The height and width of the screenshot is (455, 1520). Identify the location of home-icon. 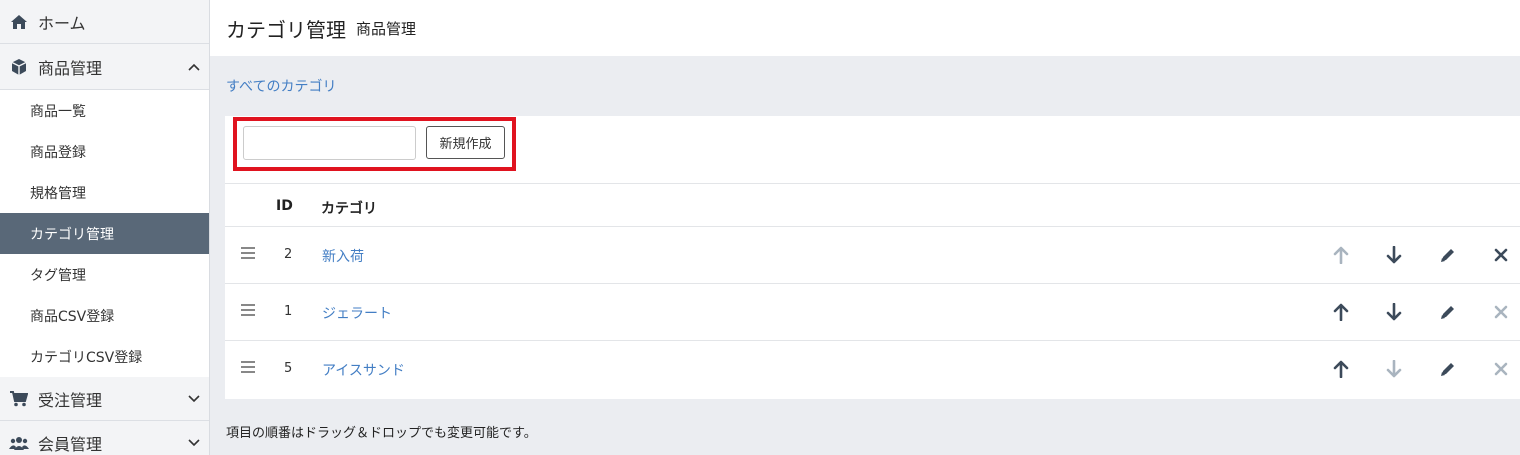
(19, 22).